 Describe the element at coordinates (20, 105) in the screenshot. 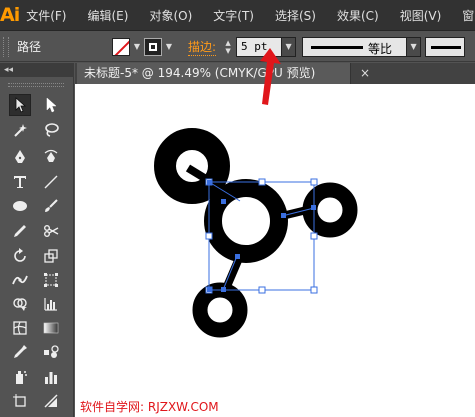

I see `selection-tool-icon` at that location.